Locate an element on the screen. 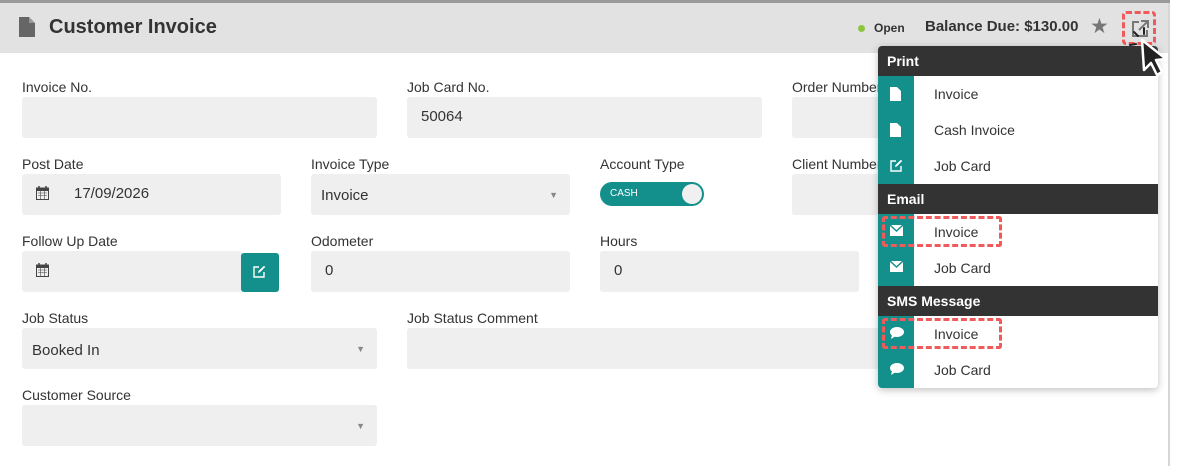 This screenshot has height=466, width=1200. status-badge: Open is located at coordinates (889, 28).